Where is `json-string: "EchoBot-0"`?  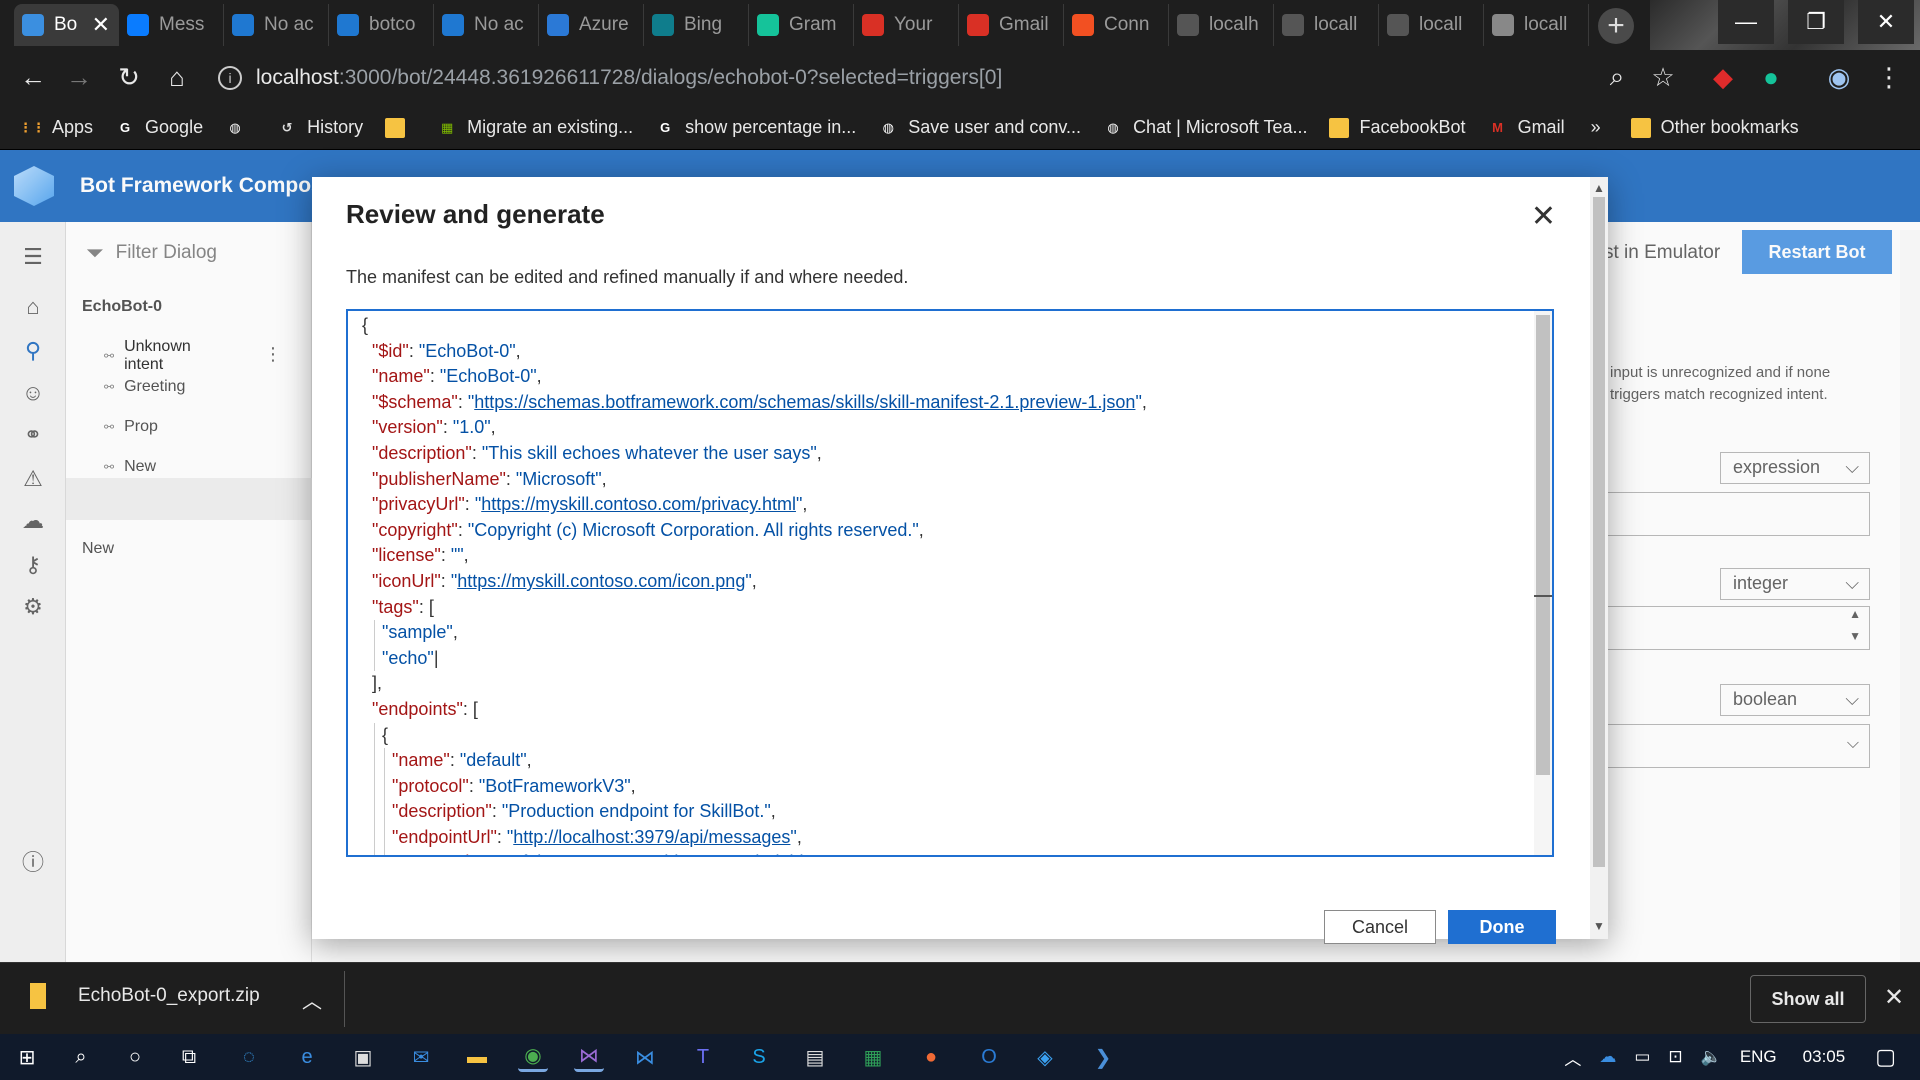 json-string: "EchoBot-0" is located at coordinates (488, 376).